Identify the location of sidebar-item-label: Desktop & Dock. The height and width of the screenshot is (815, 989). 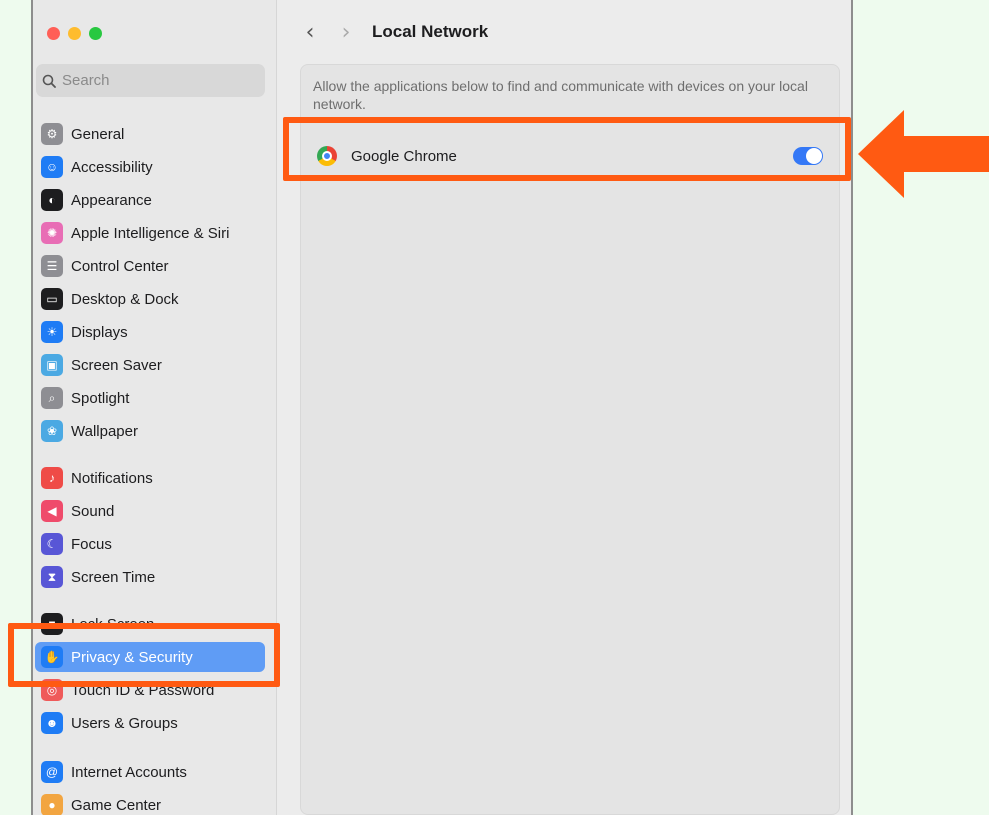
(125, 299).